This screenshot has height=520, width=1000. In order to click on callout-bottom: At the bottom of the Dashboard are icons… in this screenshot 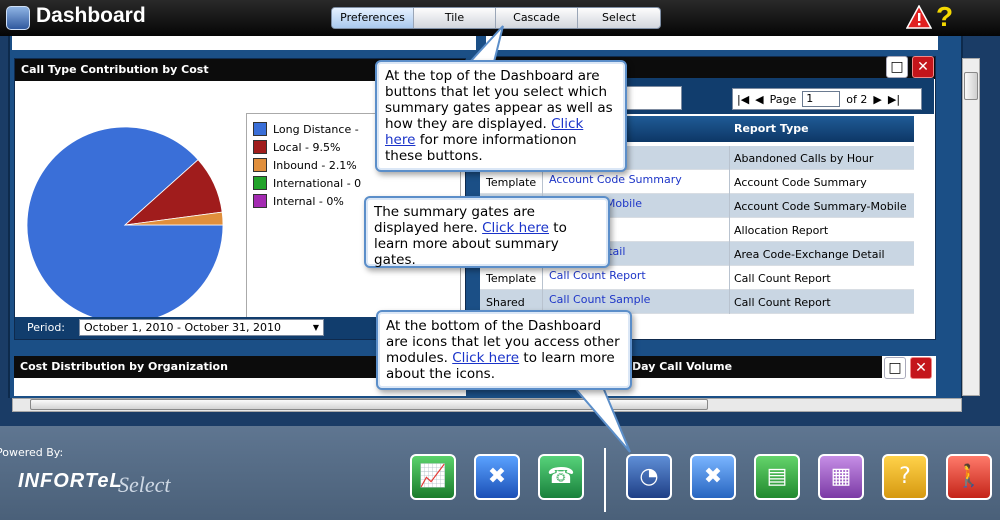, I will do `click(504, 350)`.